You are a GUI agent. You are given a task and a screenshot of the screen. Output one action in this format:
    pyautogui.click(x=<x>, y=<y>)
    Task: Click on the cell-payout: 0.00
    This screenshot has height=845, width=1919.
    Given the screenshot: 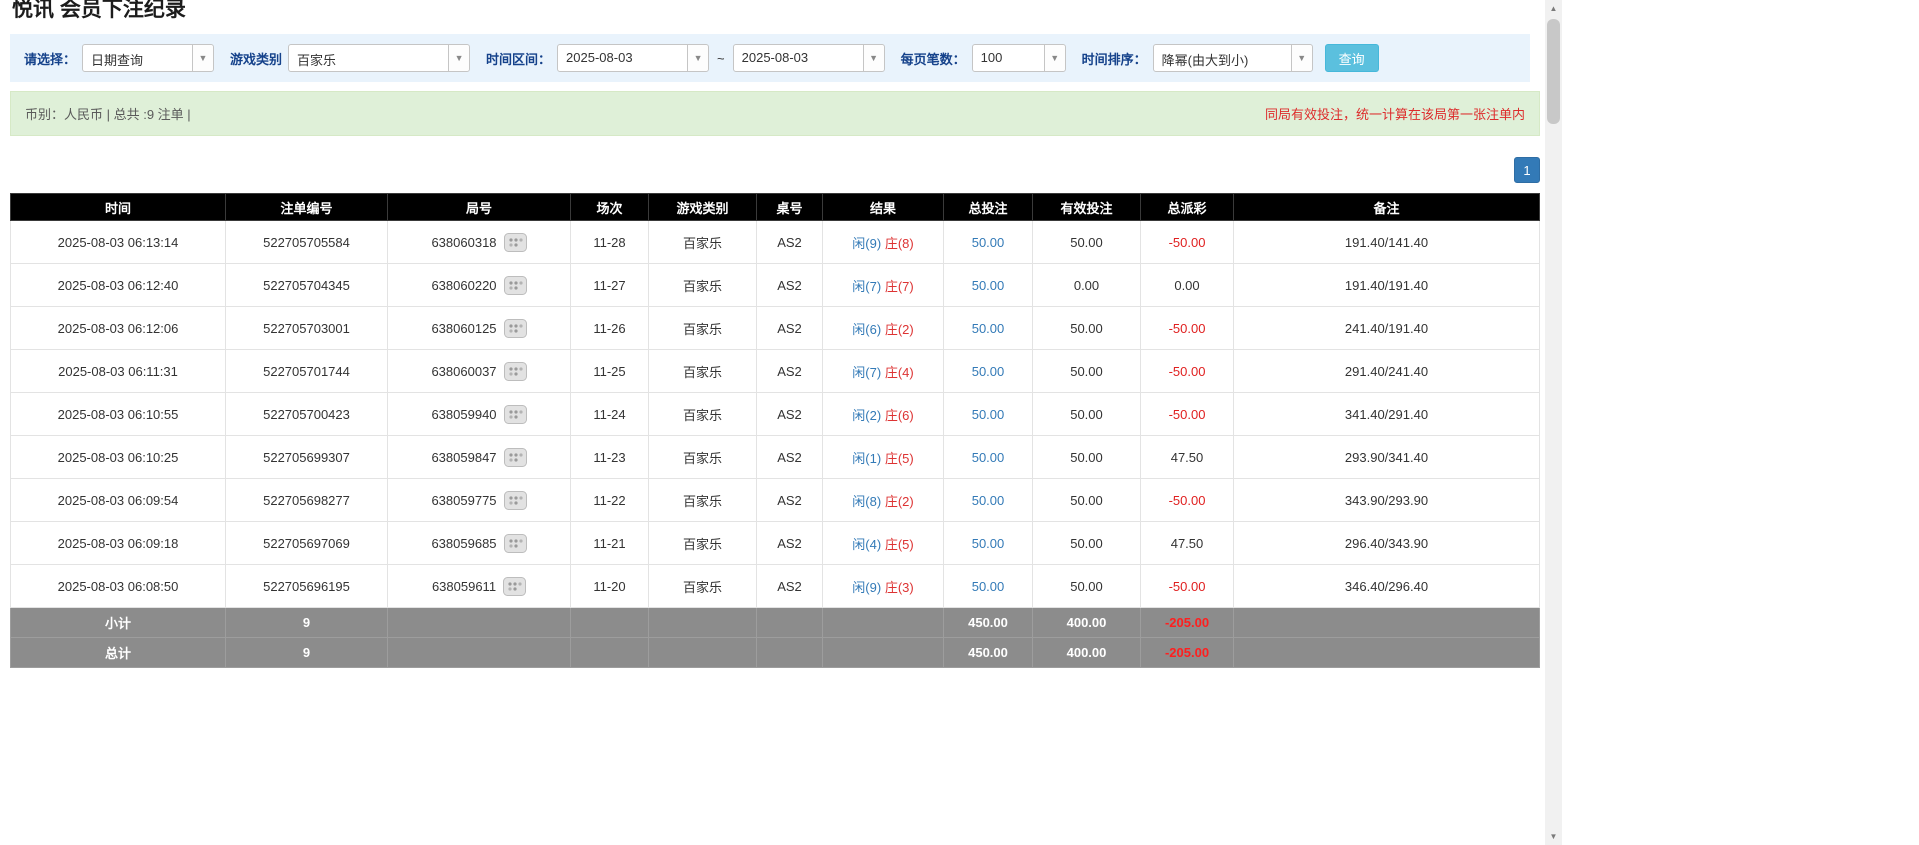 What is the action you would take?
    pyautogui.click(x=1187, y=285)
    